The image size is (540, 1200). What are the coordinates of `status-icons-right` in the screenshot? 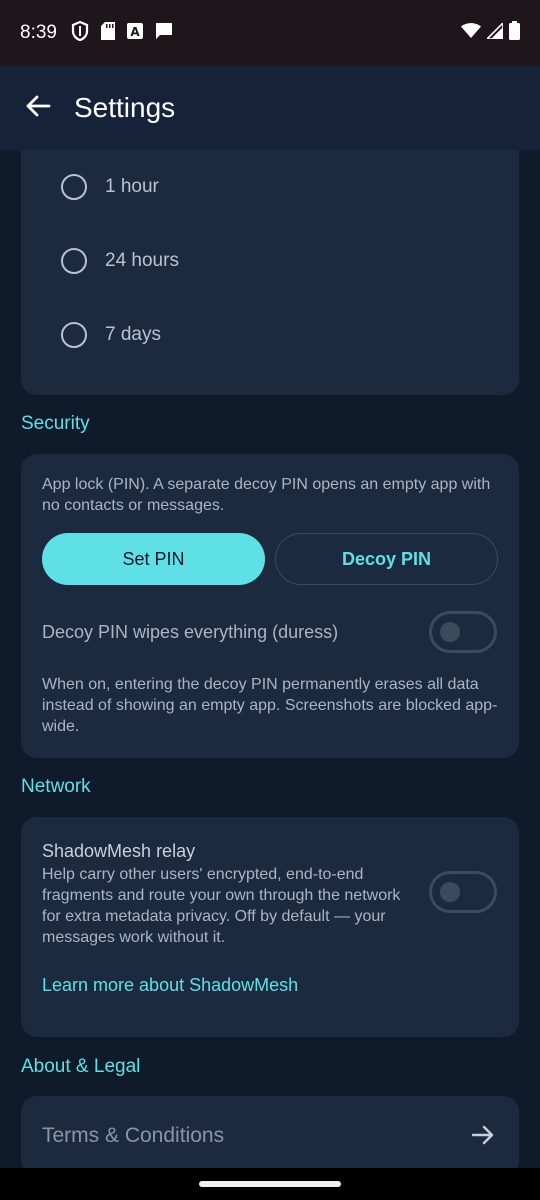 It's located at (490, 32).